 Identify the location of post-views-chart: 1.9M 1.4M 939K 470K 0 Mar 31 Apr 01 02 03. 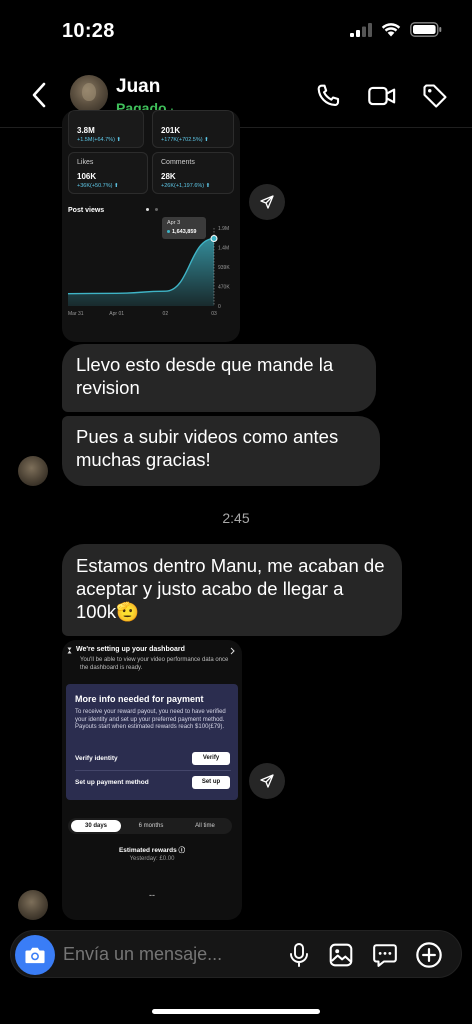
(148, 271).